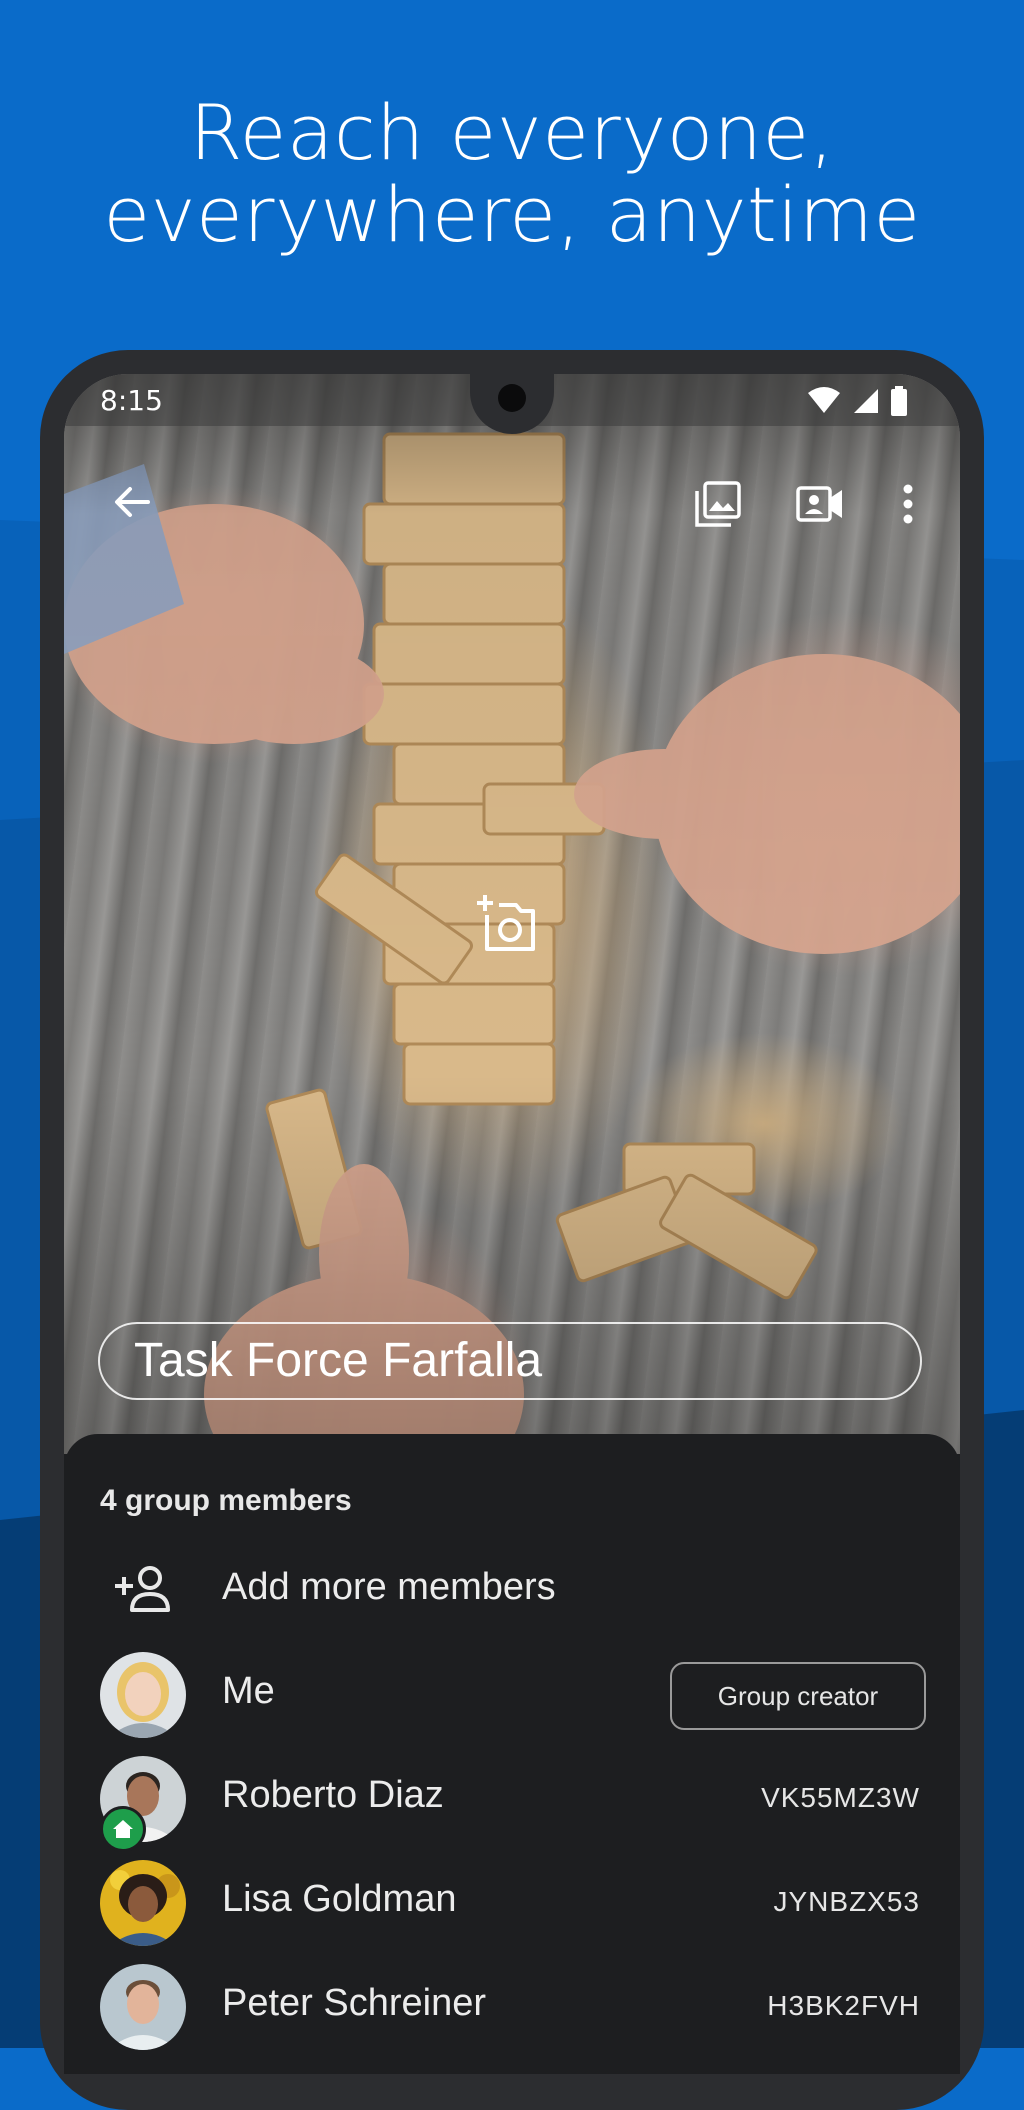  I want to click on member-name: Me, so click(248, 1691).